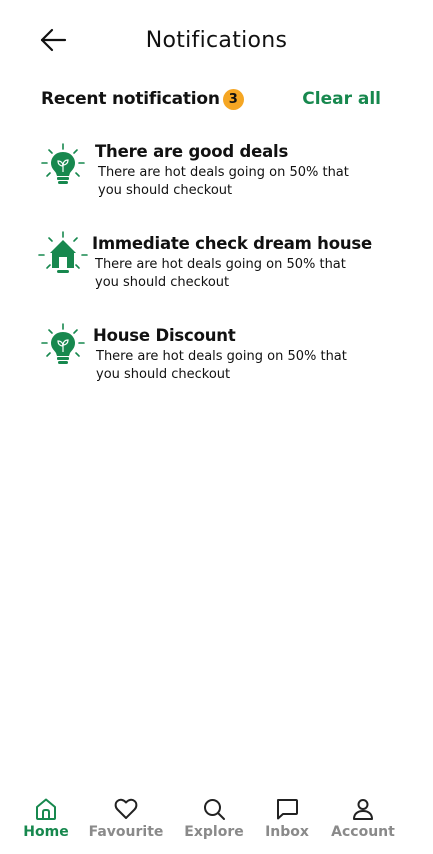 This screenshot has width=433, height=854. What do you see at coordinates (130, 99) in the screenshot?
I see `section-title: Recent notification` at bounding box center [130, 99].